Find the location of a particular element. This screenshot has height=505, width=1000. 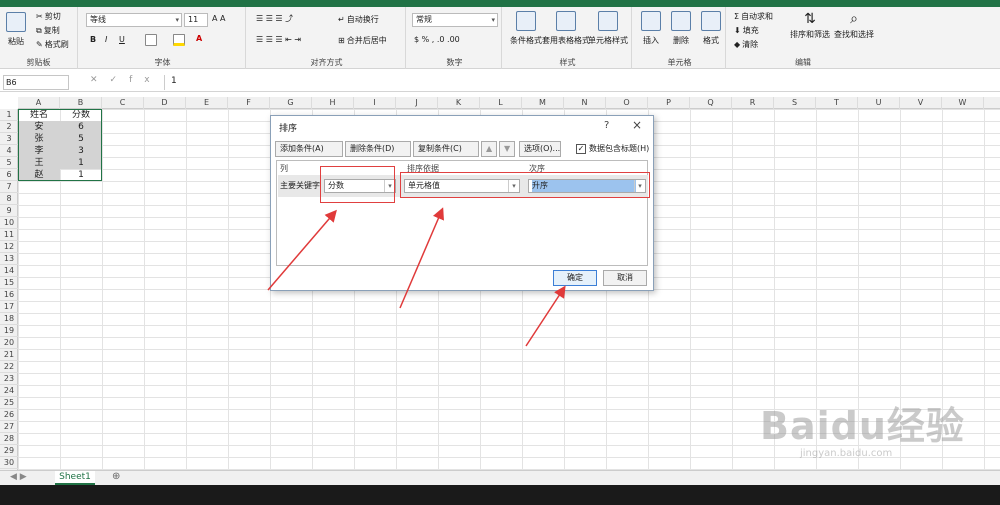

add-sheet-icon: ⊕ is located at coordinates (116, 476).